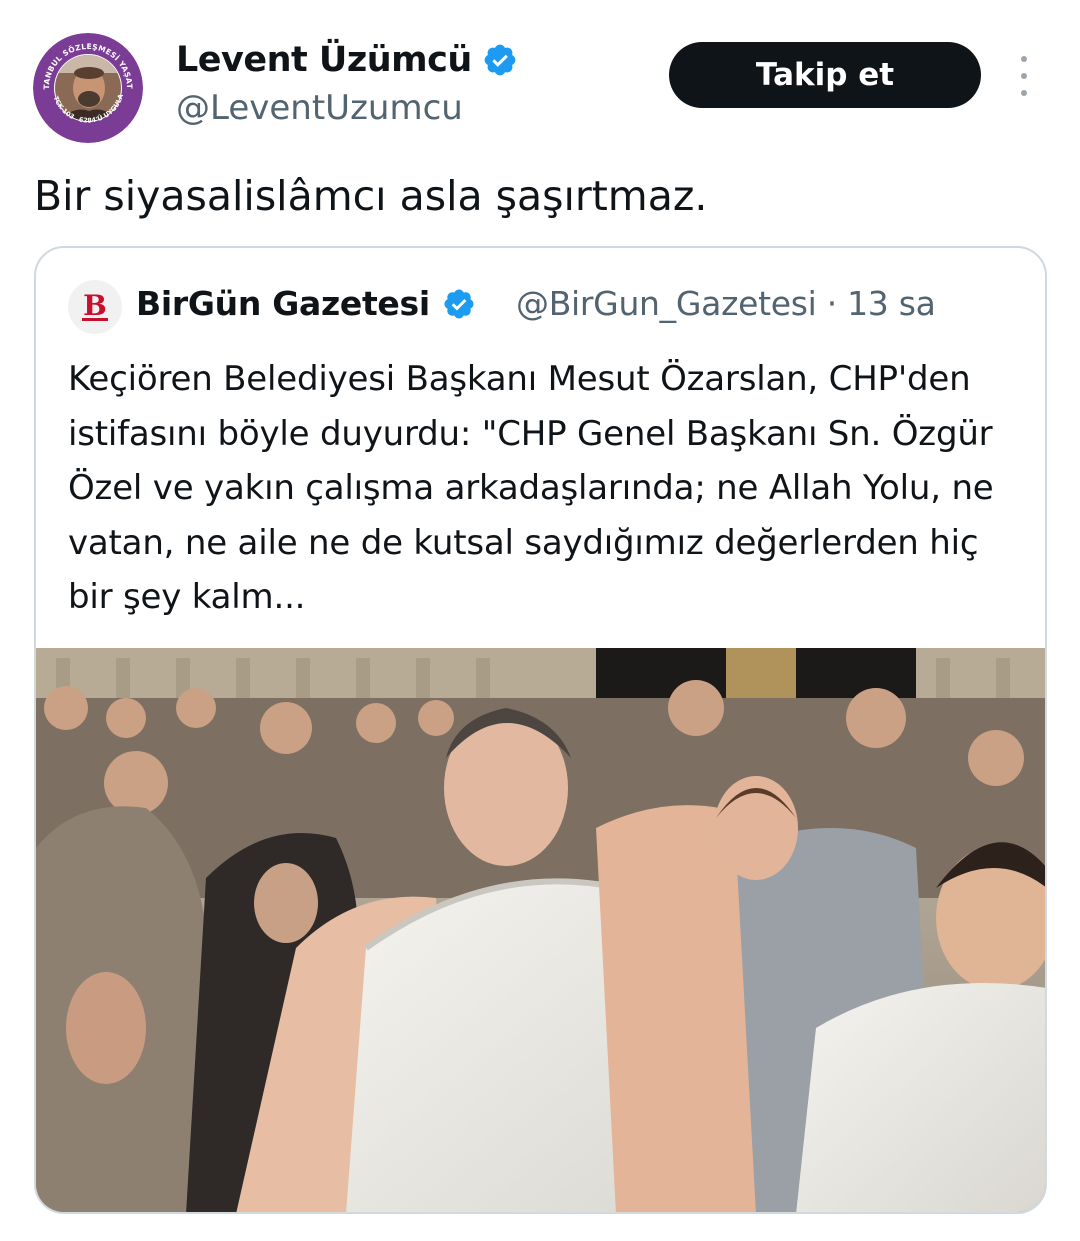 The image size is (1080, 1241). What do you see at coordinates (891, 303) in the screenshot?
I see `quote-timestamp: 13 sa` at bounding box center [891, 303].